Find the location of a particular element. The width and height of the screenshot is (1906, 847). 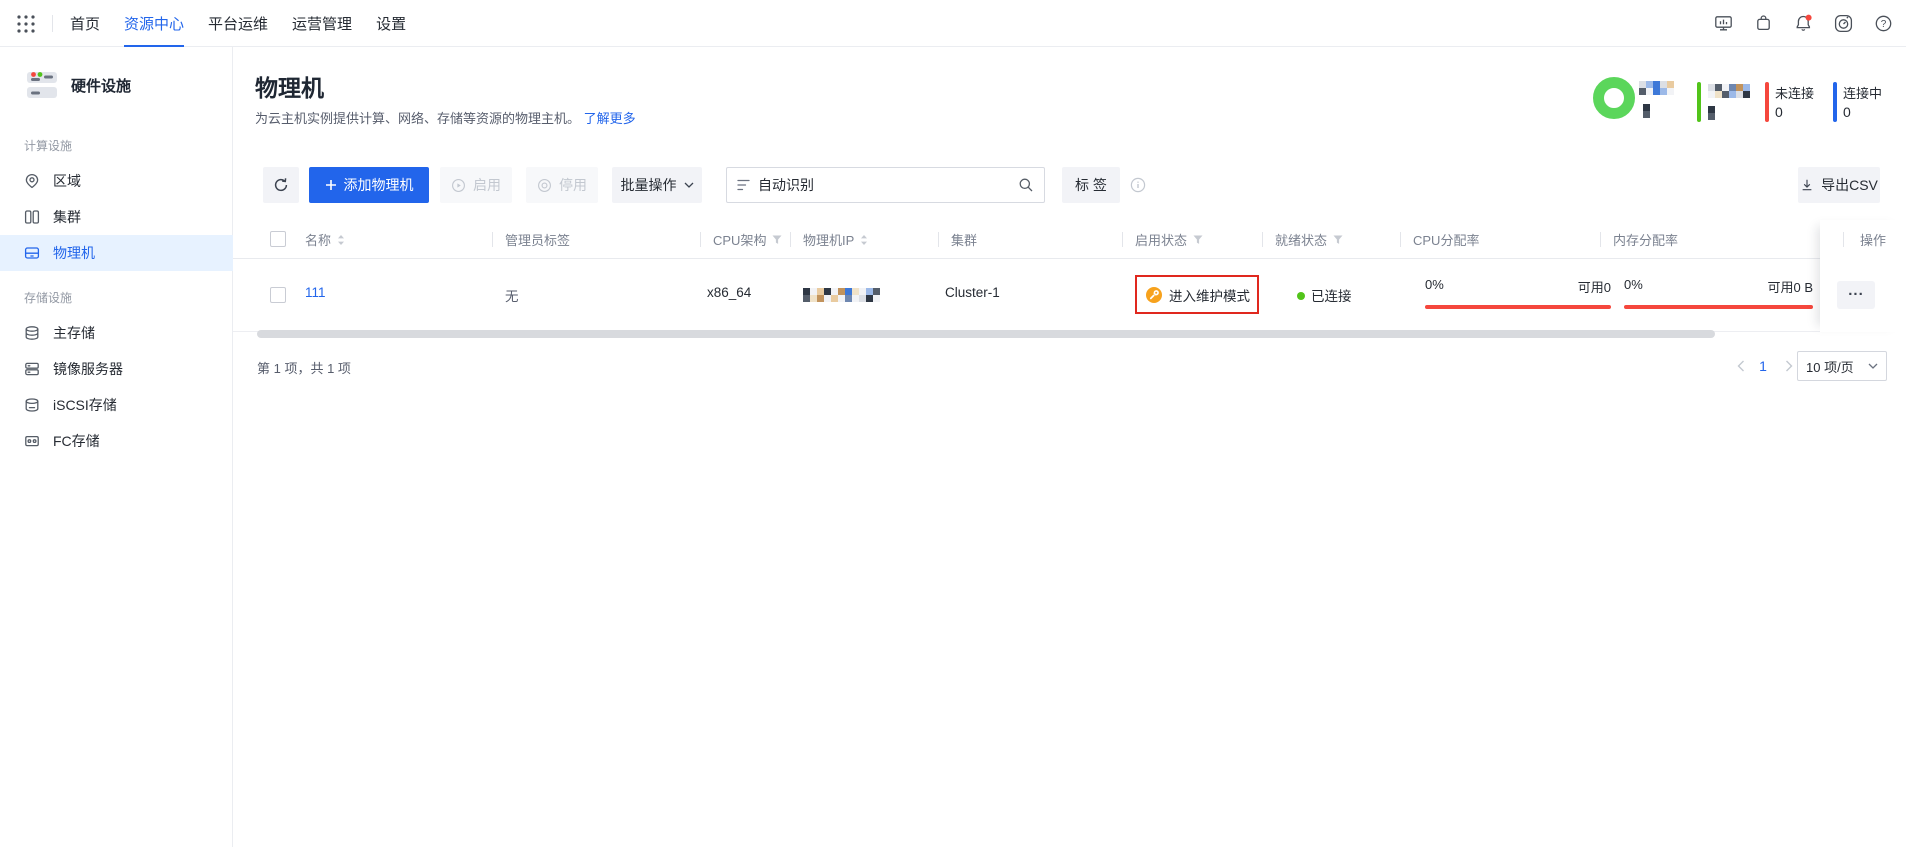

nav-item-operation-mgmt: 运营管理 is located at coordinates (322, 23).